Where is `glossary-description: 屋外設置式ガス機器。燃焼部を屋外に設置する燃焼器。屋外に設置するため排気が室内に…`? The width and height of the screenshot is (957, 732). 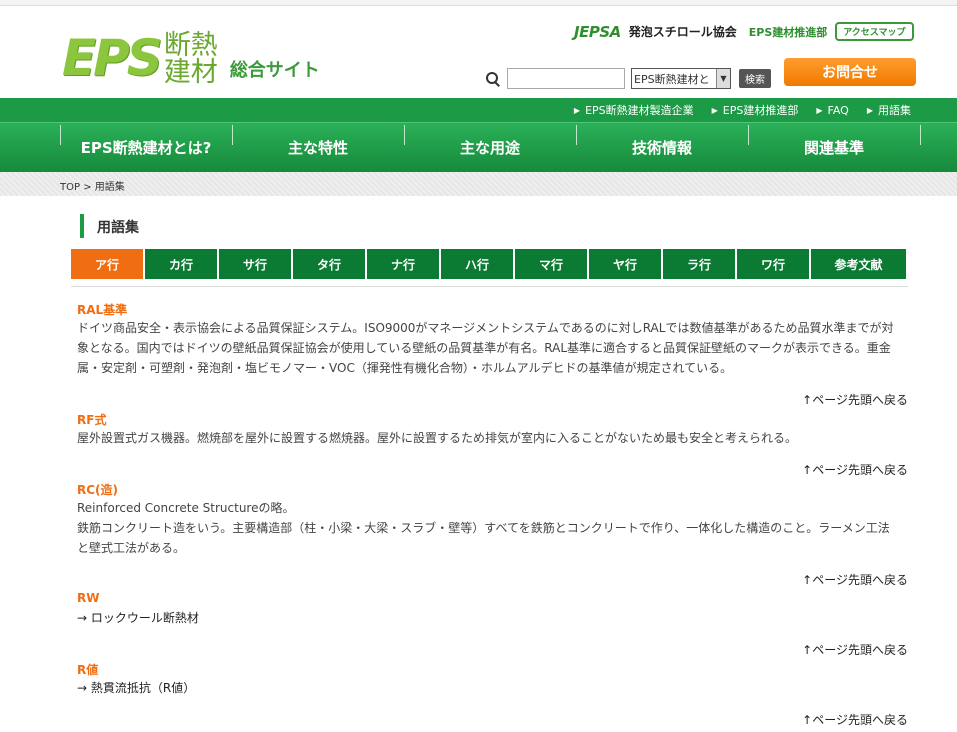
glossary-description: 屋外設置式ガス機器。燃焼部を屋外に設置する燃焼器。屋外に設置するため排気が室内に… is located at coordinates (488, 438).